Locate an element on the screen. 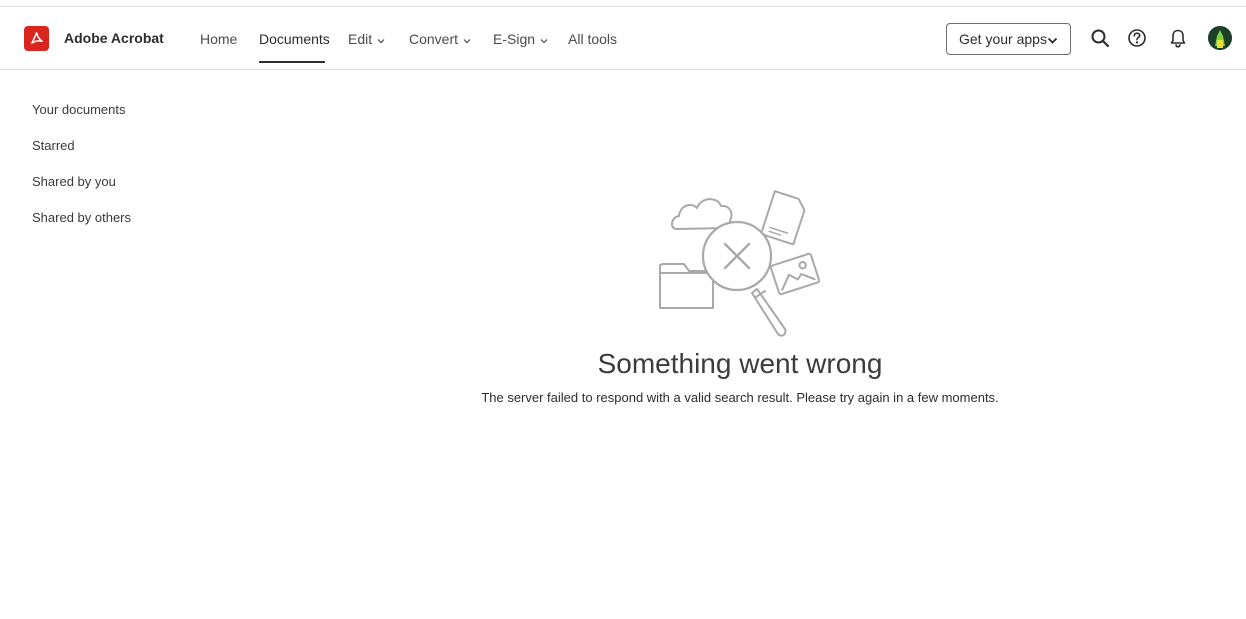 This screenshot has width=1246, height=619. active-tab-indicator is located at coordinates (292, 62).